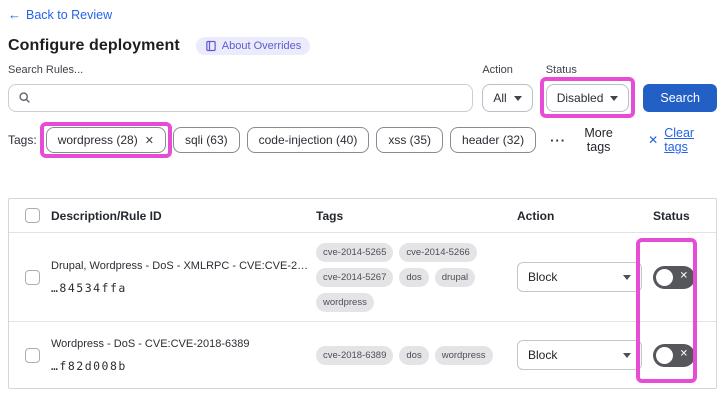 The width and height of the screenshot is (725, 406). Describe the element at coordinates (150, 343) in the screenshot. I see `rule-description: Wordpress - DoS - CVE:CVE-2018-6389` at that location.